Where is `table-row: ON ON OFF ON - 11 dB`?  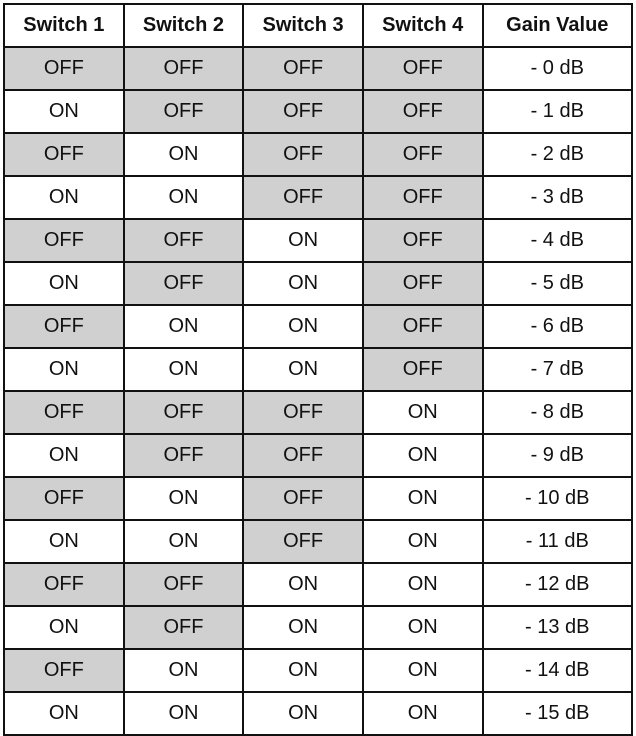 table-row: ON ON OFF ON - 11 dB is located at coordinates (318, 541).